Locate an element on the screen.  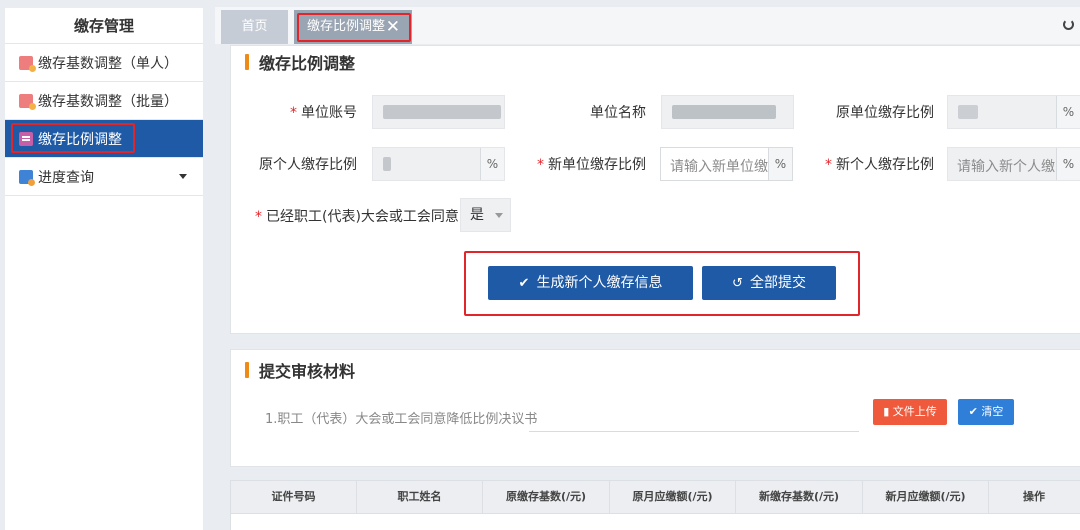
undo-icon: ↺ is located at coordinates (737, 283).